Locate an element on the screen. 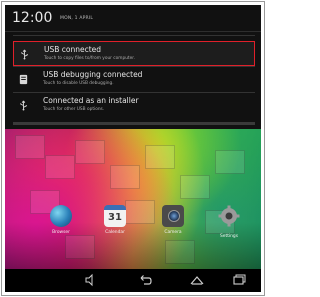 The height and width of the screenshot is (297, 320). status-row: 12:00 MON, 1 APRIL is located at coordinates (133, 18).